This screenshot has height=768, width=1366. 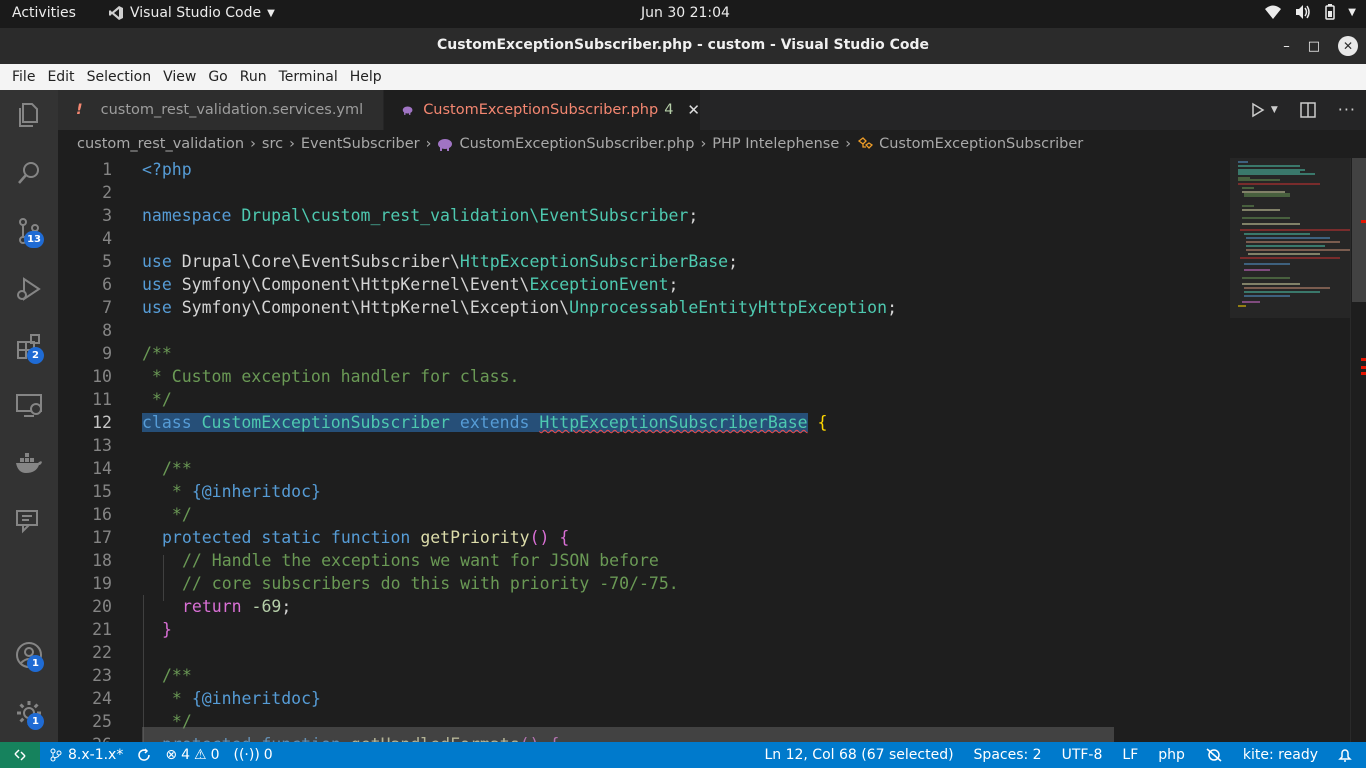 What do you see at coordinates (1290, 450) in the screenshot?
I see `minimap` at bounding box center [1290, 450].